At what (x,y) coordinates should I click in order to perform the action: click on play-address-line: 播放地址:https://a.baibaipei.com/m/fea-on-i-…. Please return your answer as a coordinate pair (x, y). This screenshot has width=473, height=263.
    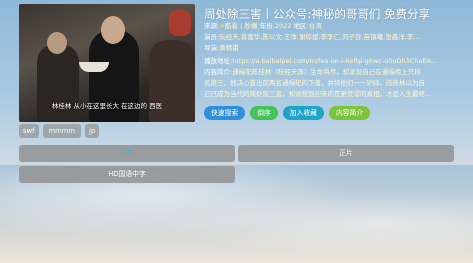
    Looking at the image, I should click on (332, 61).